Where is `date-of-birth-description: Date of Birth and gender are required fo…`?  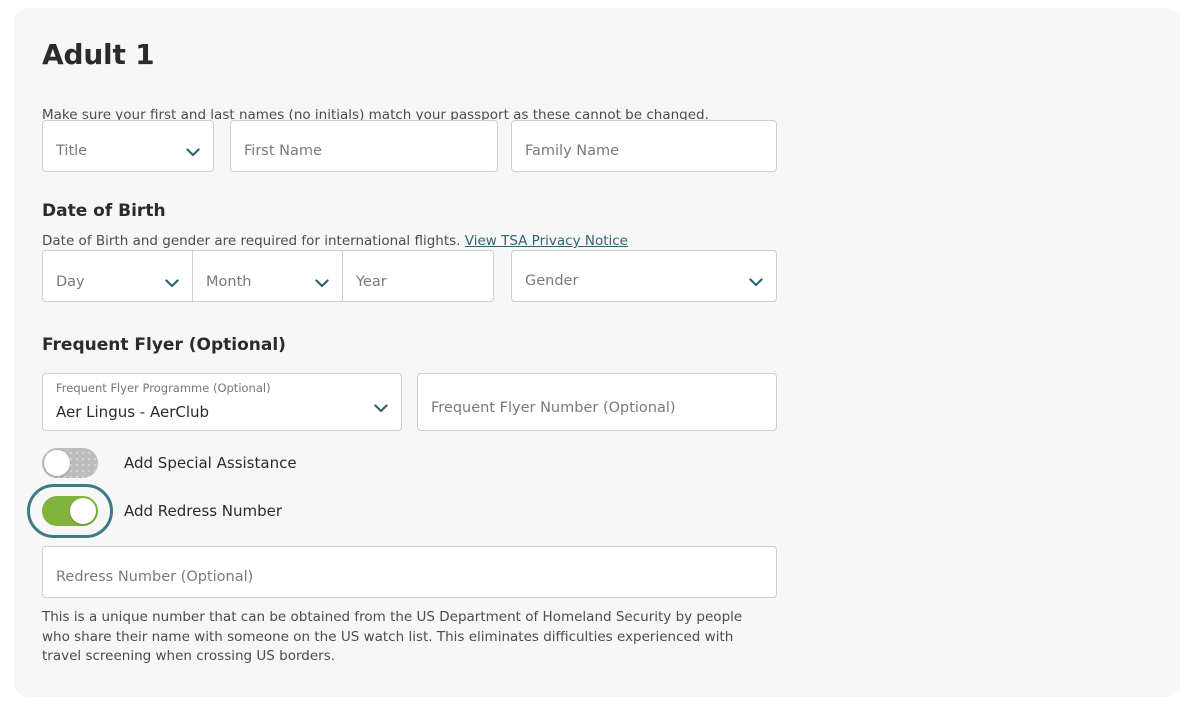 date-of-birth-description: Date of Birth and gender are required fo… is located at coordinates (335, 241).